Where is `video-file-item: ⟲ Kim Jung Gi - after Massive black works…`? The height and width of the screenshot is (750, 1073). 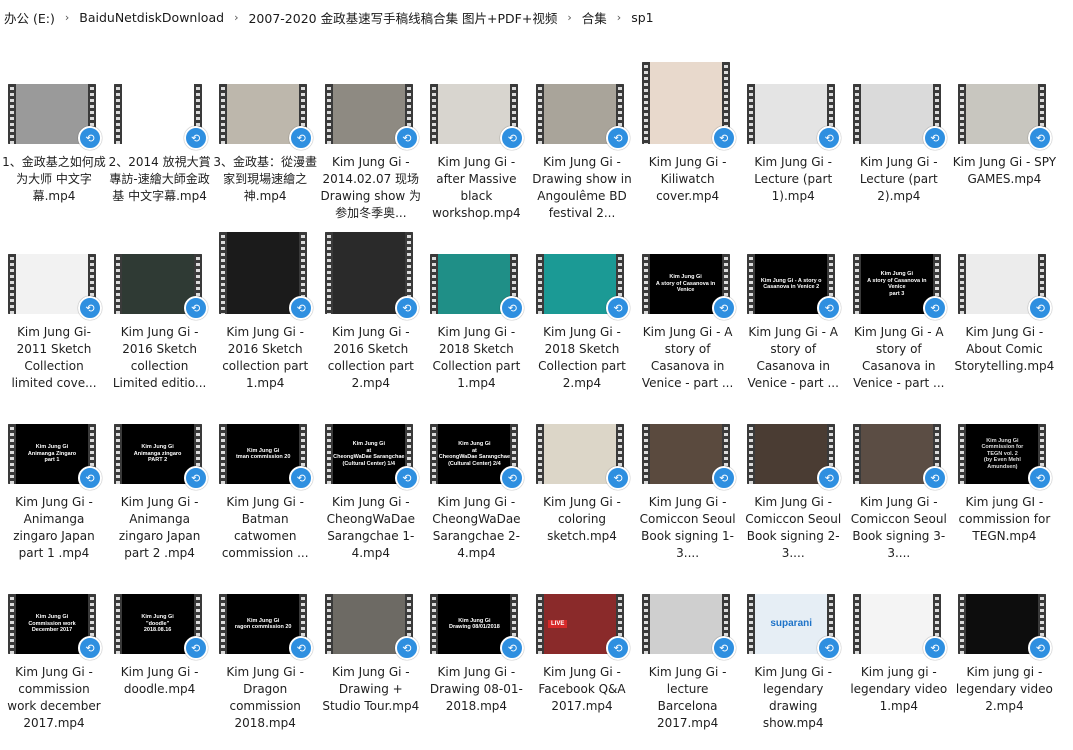 video-file-item: ⟲ Kim Jung Gi - after Massive black works… is located at coordinates (476, 144).